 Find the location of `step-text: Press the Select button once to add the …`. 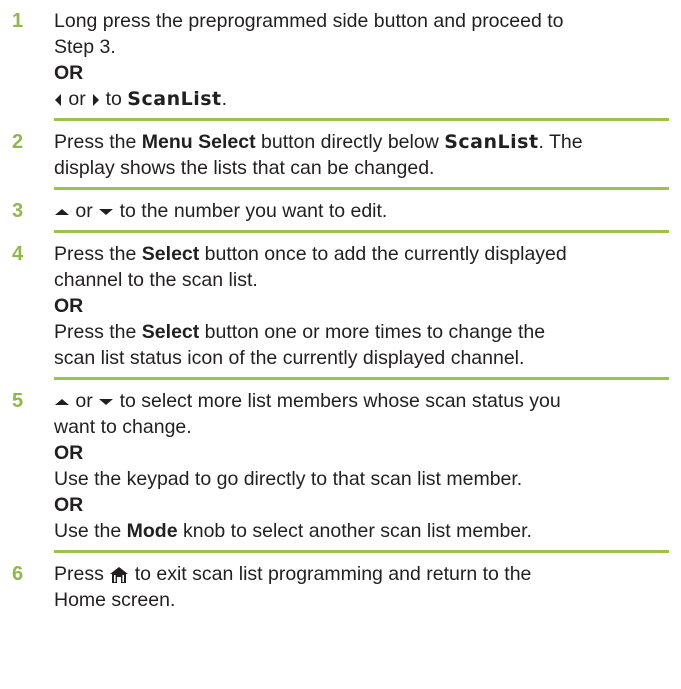

step-text: Press the Select button once to add the … is located at coordinates (361, 254).